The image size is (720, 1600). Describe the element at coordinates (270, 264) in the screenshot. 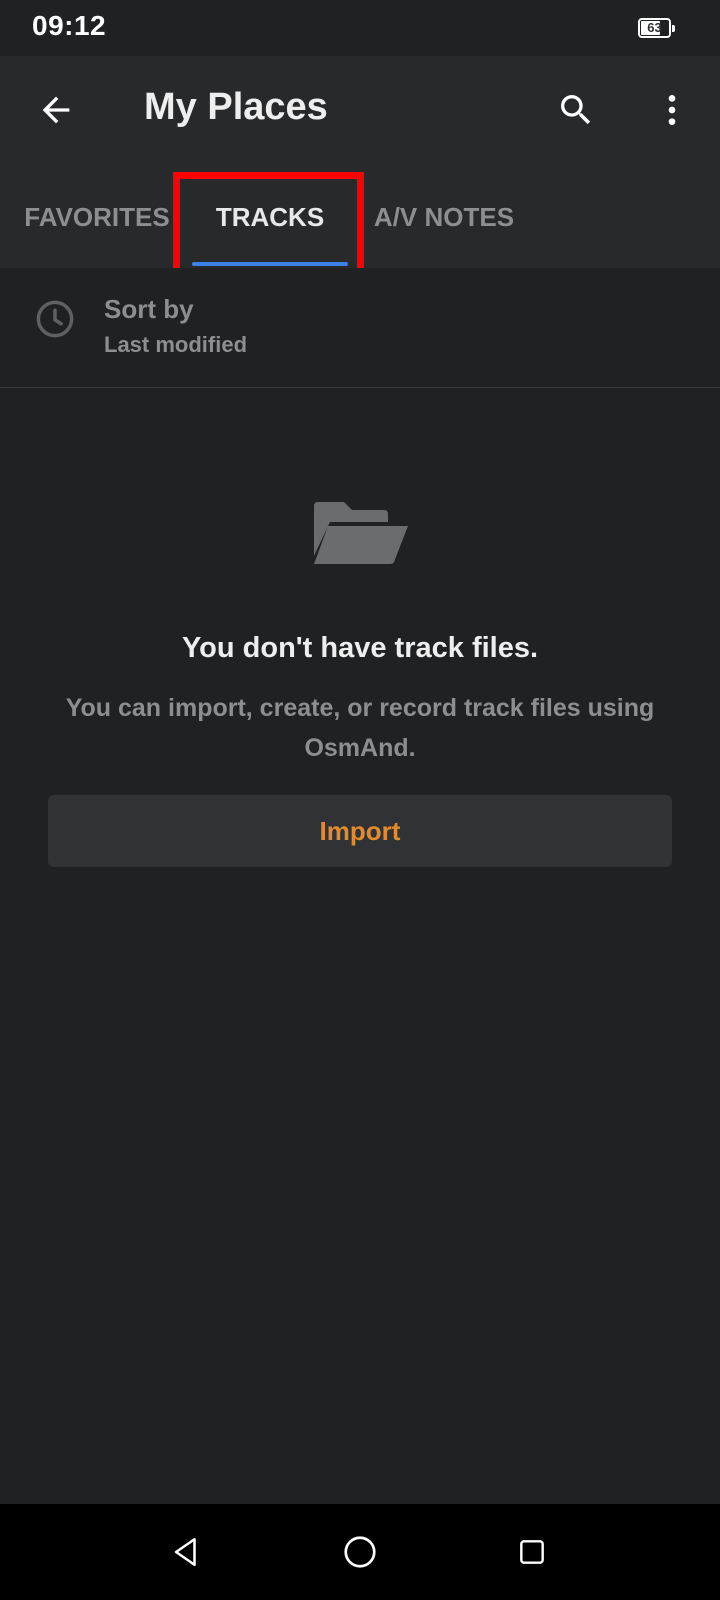

I see `tab-indicator` at that location.